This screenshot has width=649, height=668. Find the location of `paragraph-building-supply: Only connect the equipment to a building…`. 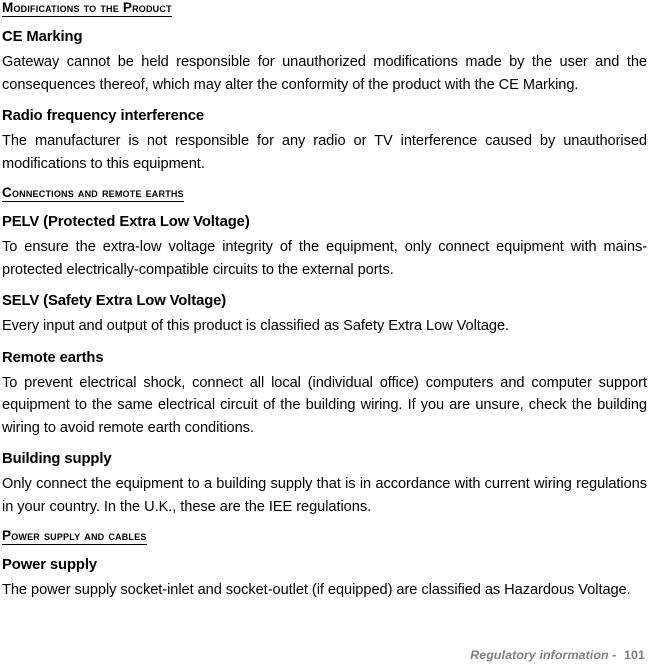

paragraph-building-supply: Only connect the equipment to a building… is located at coordinates (324, 495).